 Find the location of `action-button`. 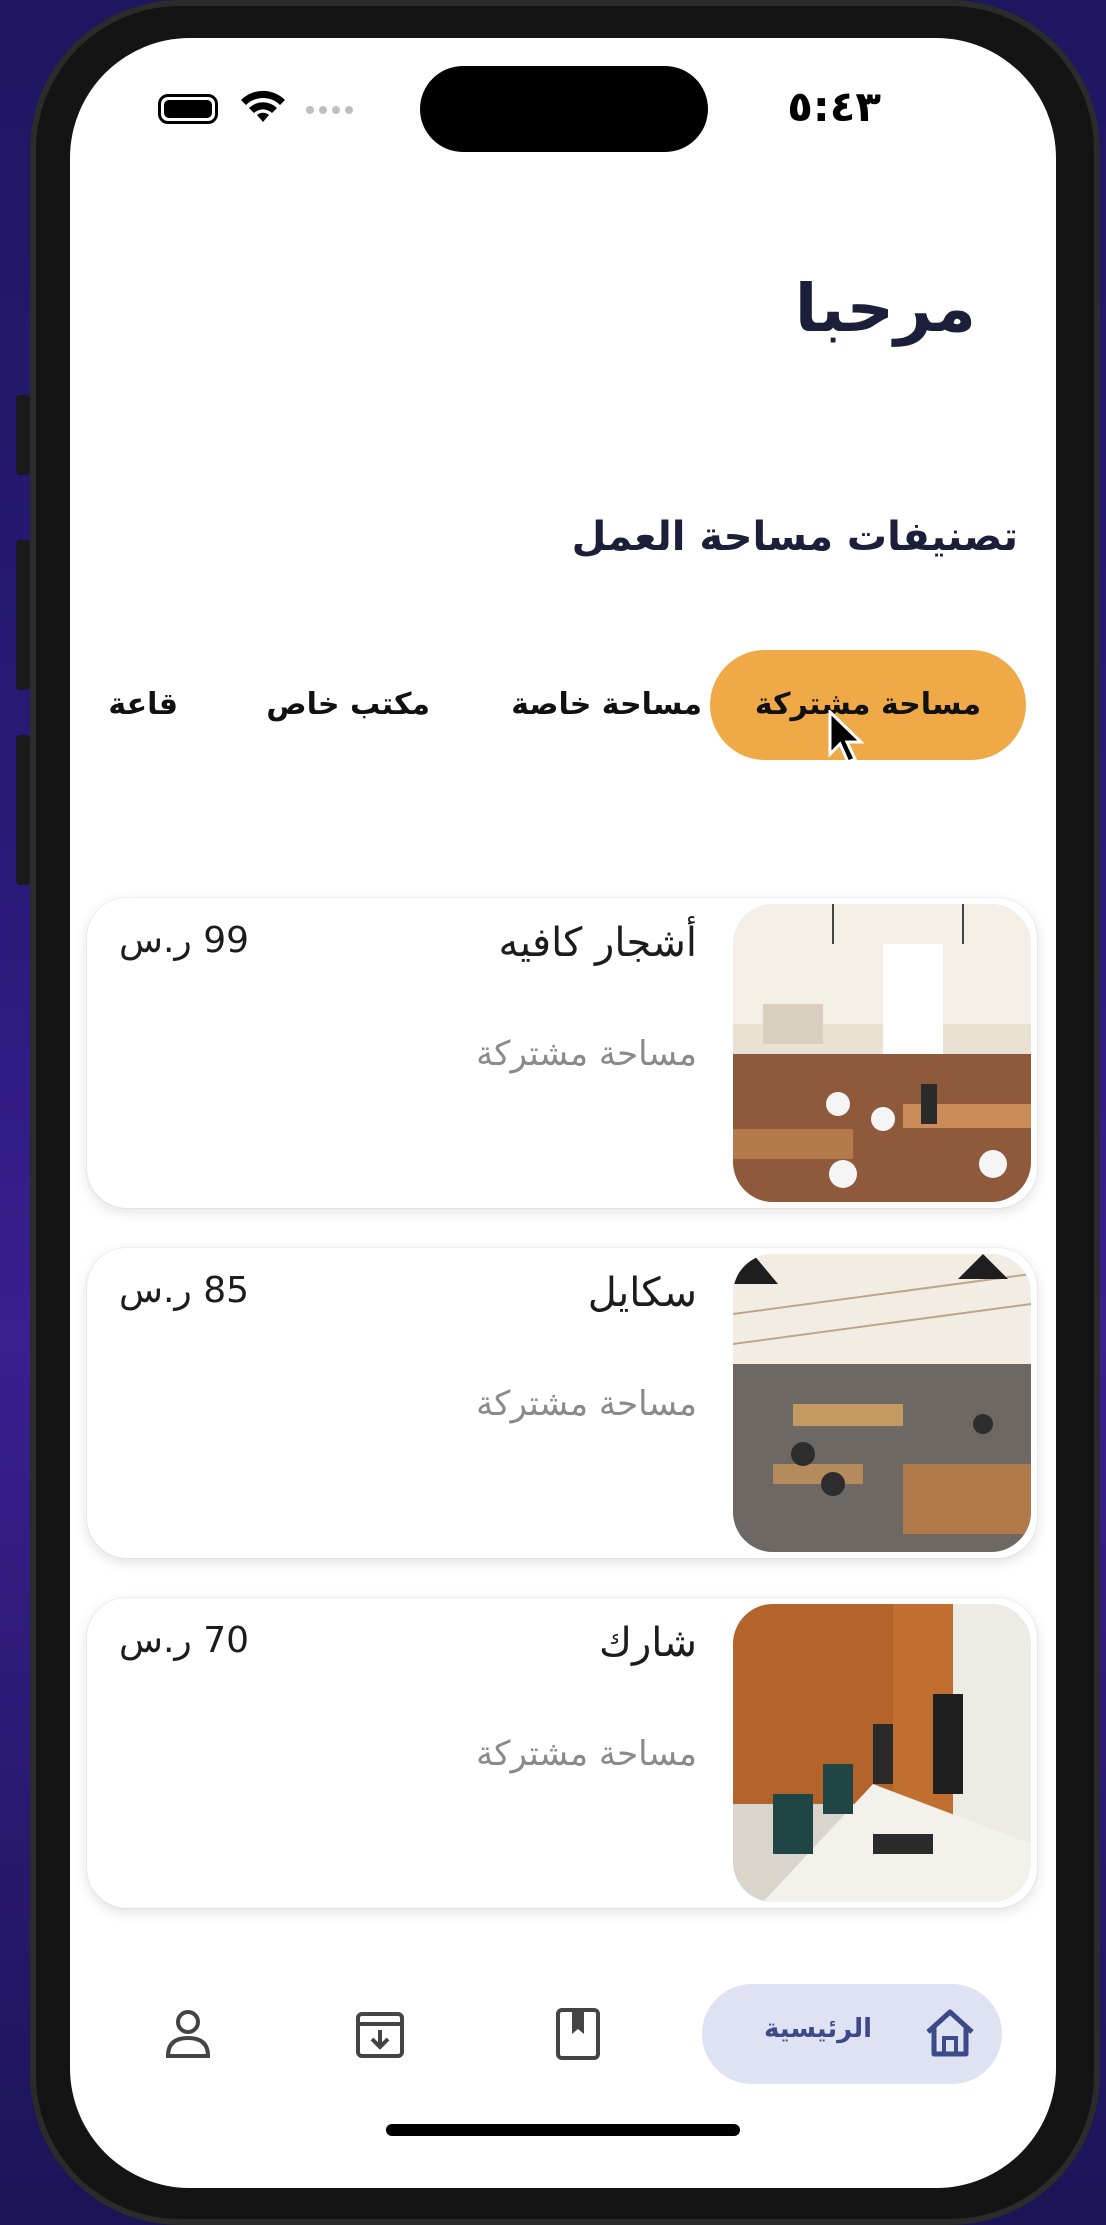

action-button is located at coordinates (23, 435).